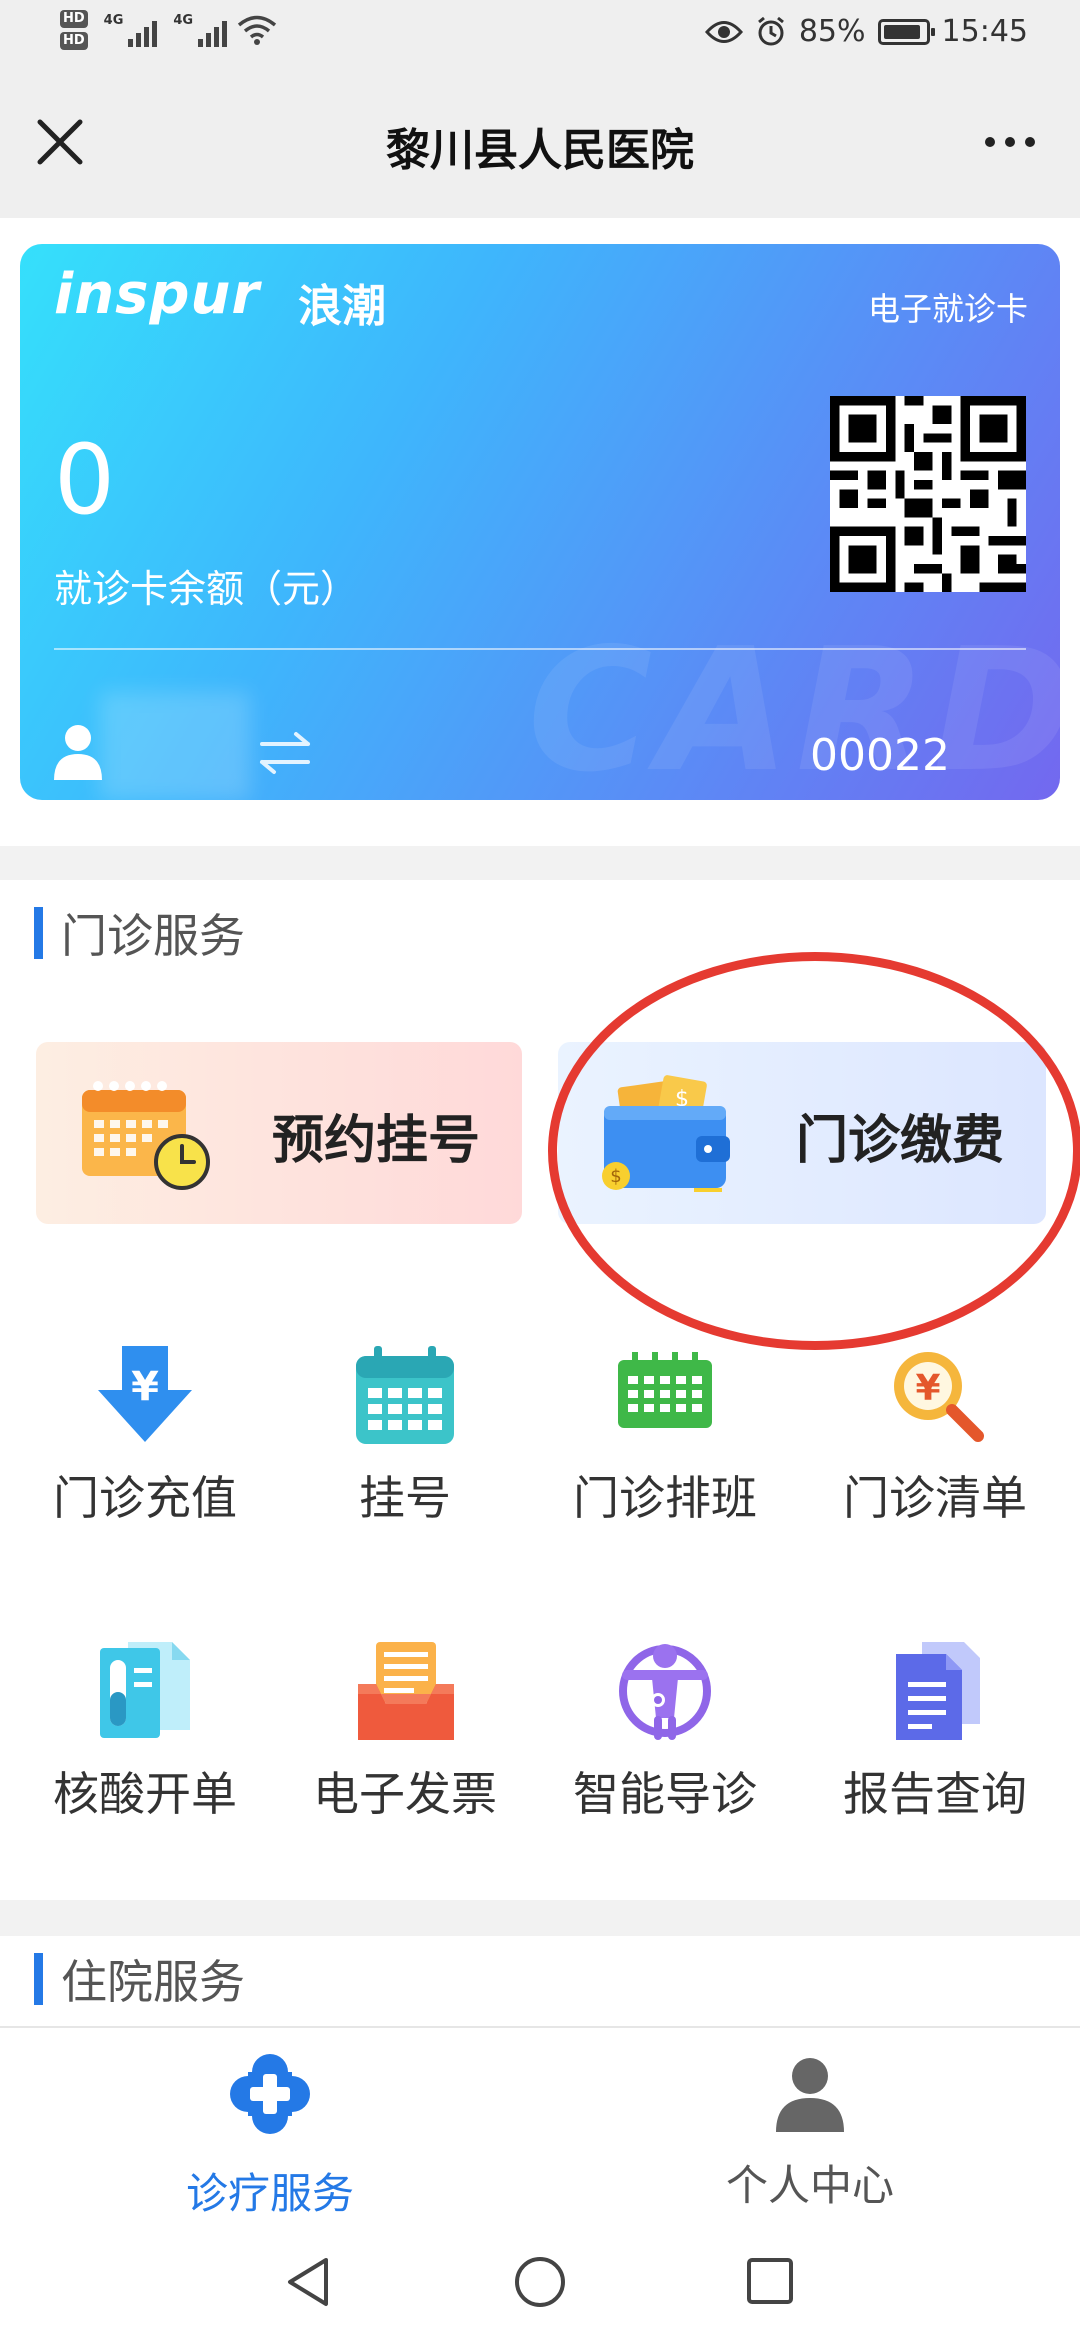 Image resolution: width=1080 pixels, height=2340 pixels. I want to click on back-icon, so click(309, 2282).